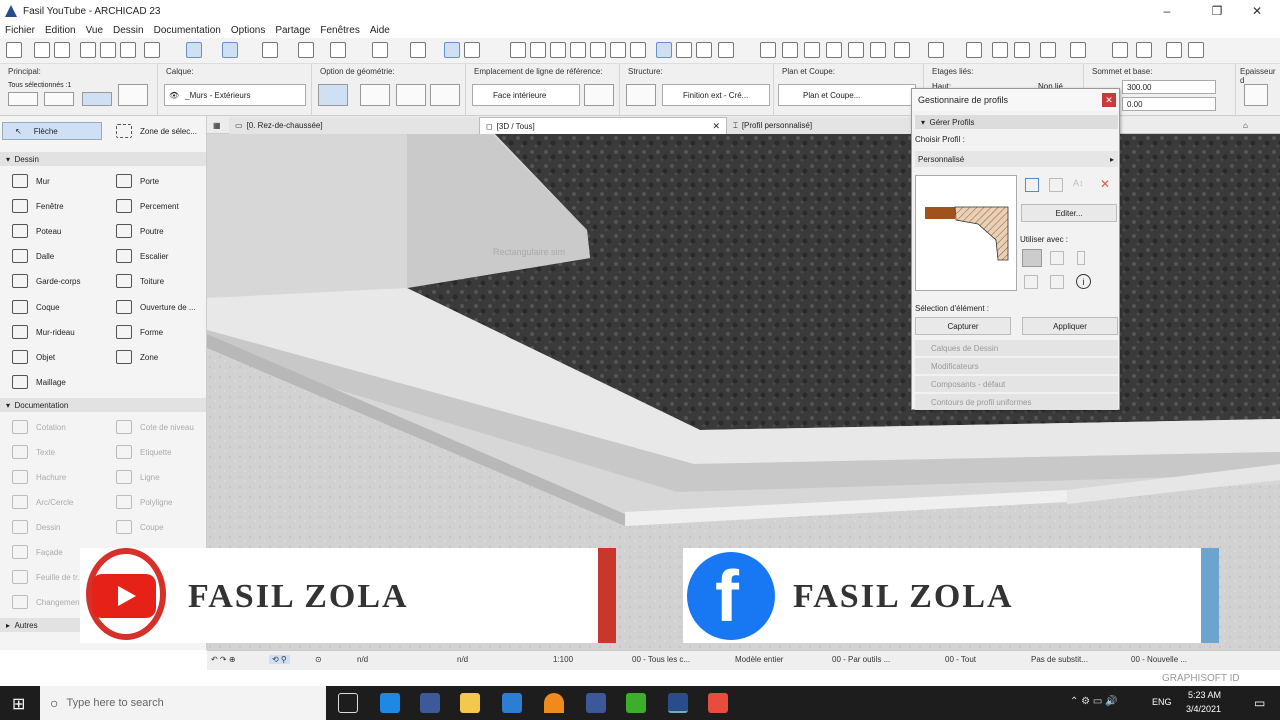 This screenshot has height=720, width=1280. Describe the element at coordinates (963, 326) in the screenshot. I see `capture-button: Capturer` at that location.